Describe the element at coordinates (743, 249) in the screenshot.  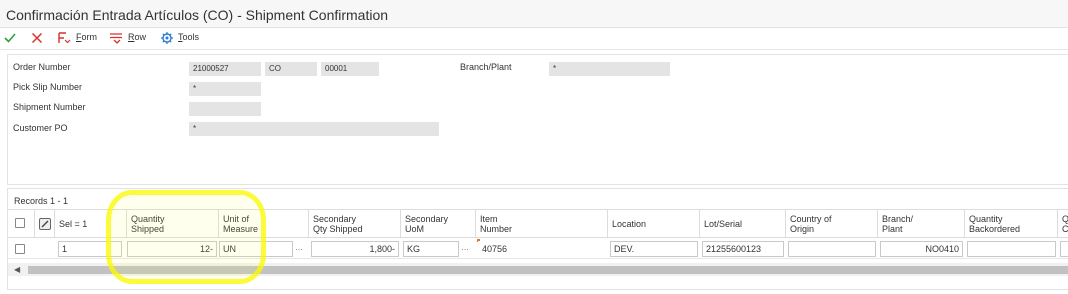
I see `cell-lot-serial: 21255600123` at that location.